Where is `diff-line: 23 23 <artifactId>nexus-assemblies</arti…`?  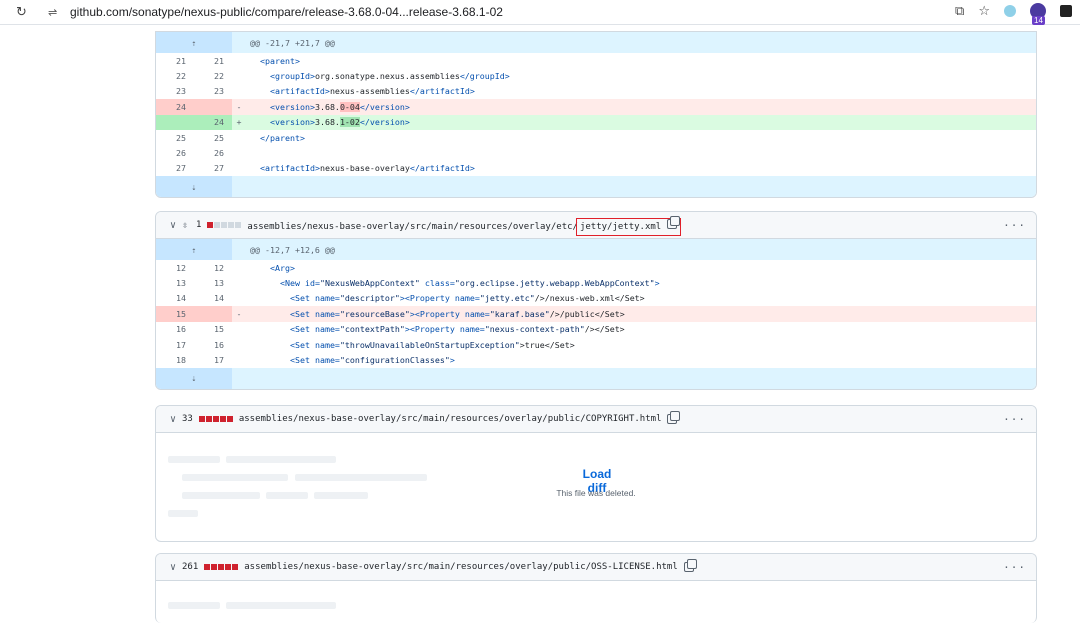 diff-line: 23 23 <artifactId>nexus-assemblies</arti… is located at coordinates (596, 91).